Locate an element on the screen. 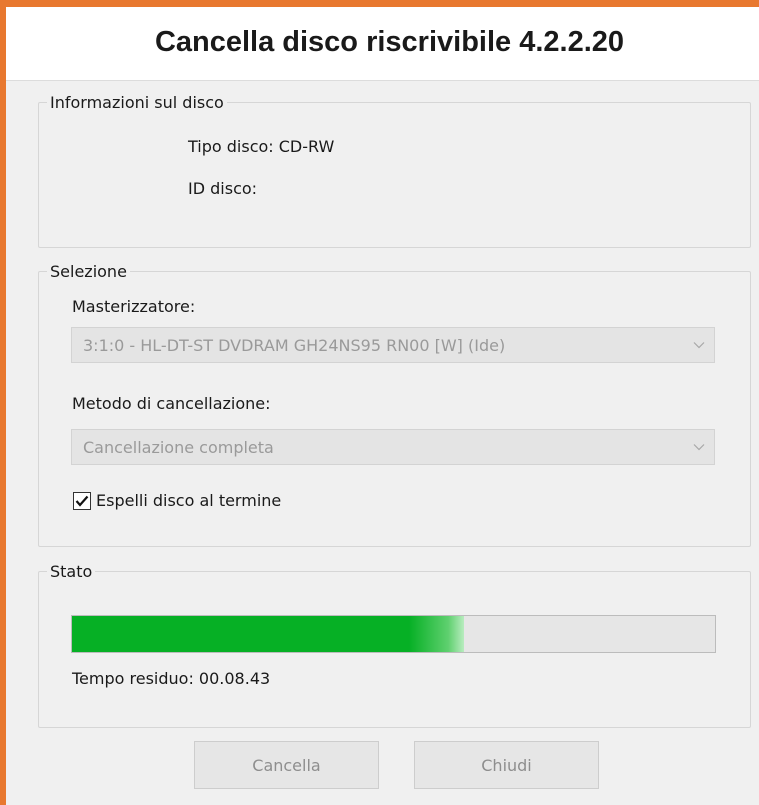  status-legend: Stato is located at coordinates (71, 571).